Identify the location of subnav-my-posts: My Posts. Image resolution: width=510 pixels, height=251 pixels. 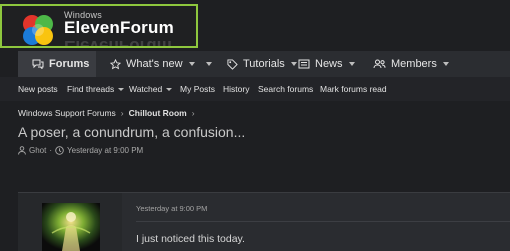
(197, 89).